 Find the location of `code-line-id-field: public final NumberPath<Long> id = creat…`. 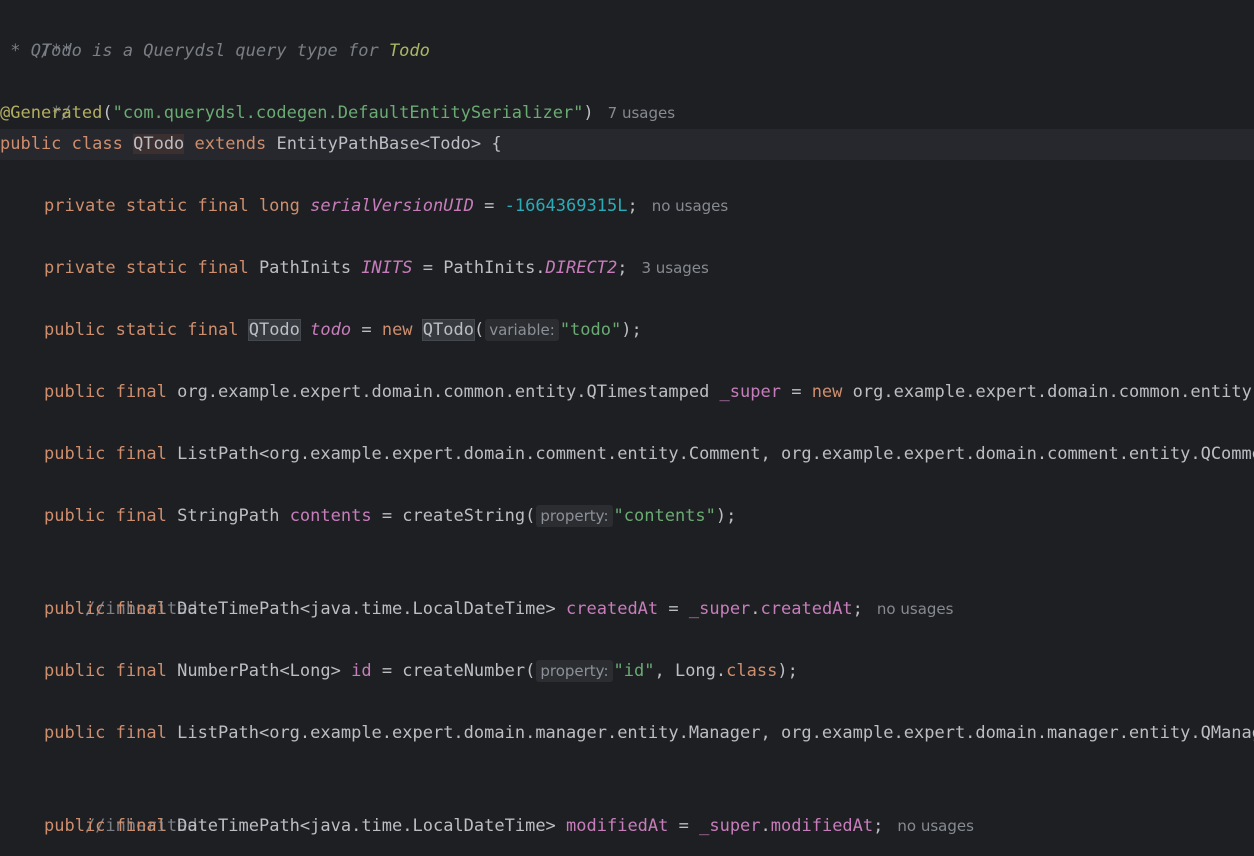

code-line-id-field: public final NumberPath<Long> id = creat… is located at coordinates (627, 671).